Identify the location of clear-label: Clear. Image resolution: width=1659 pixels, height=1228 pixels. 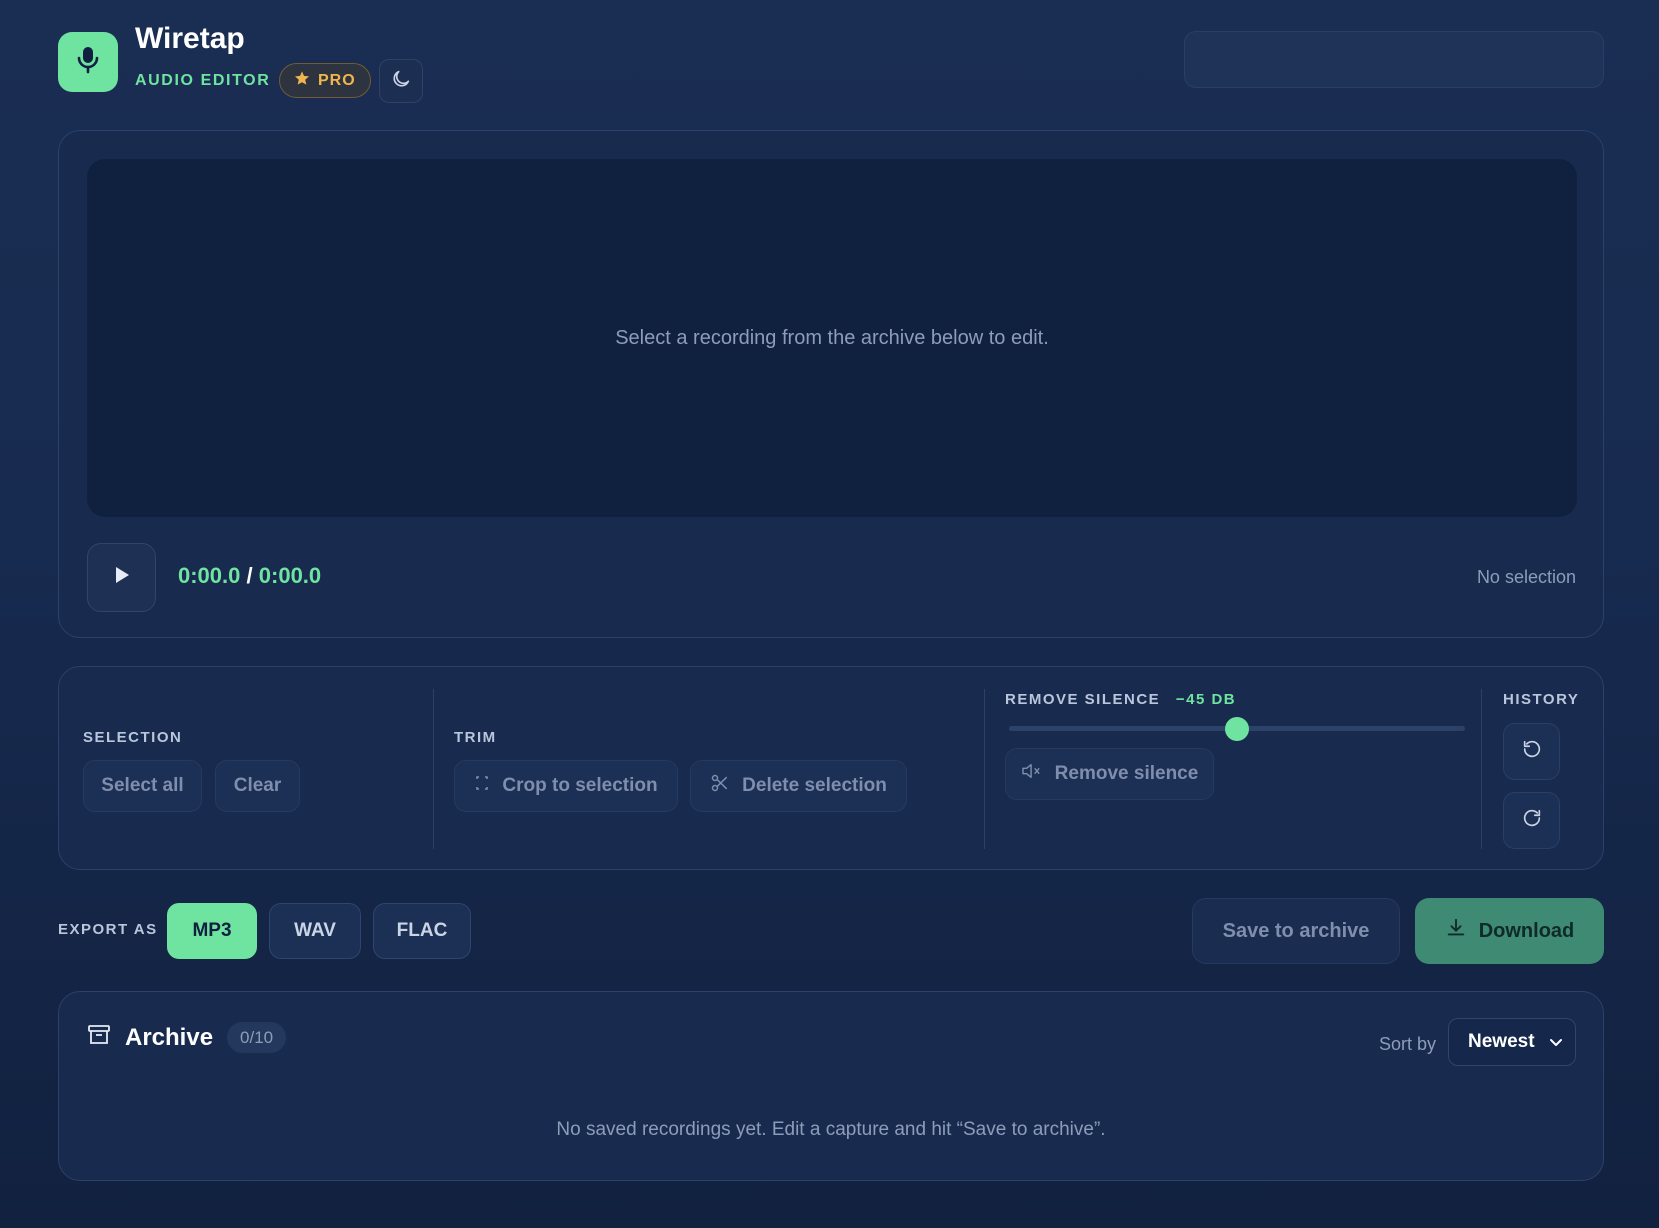
(257, 785).